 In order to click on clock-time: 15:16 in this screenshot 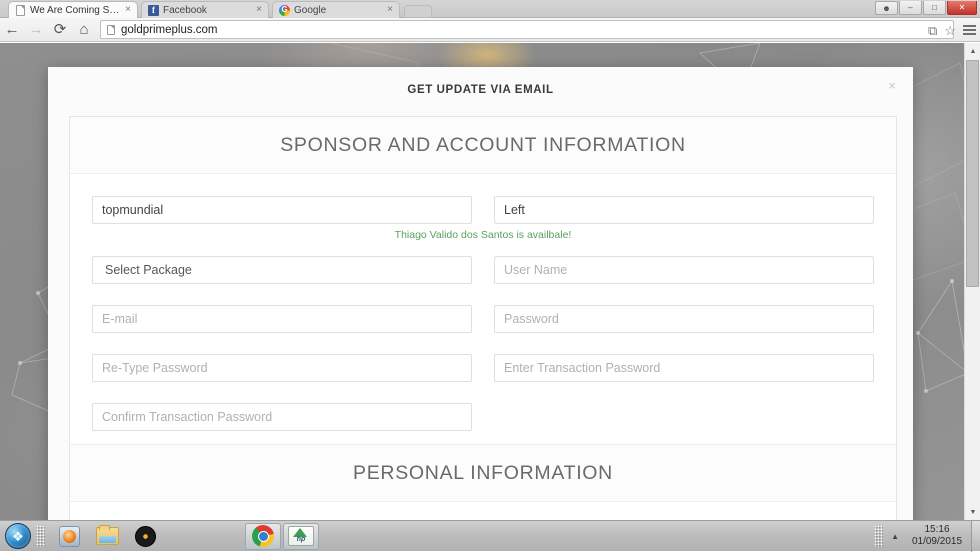, I will do `click(937, 530)`.